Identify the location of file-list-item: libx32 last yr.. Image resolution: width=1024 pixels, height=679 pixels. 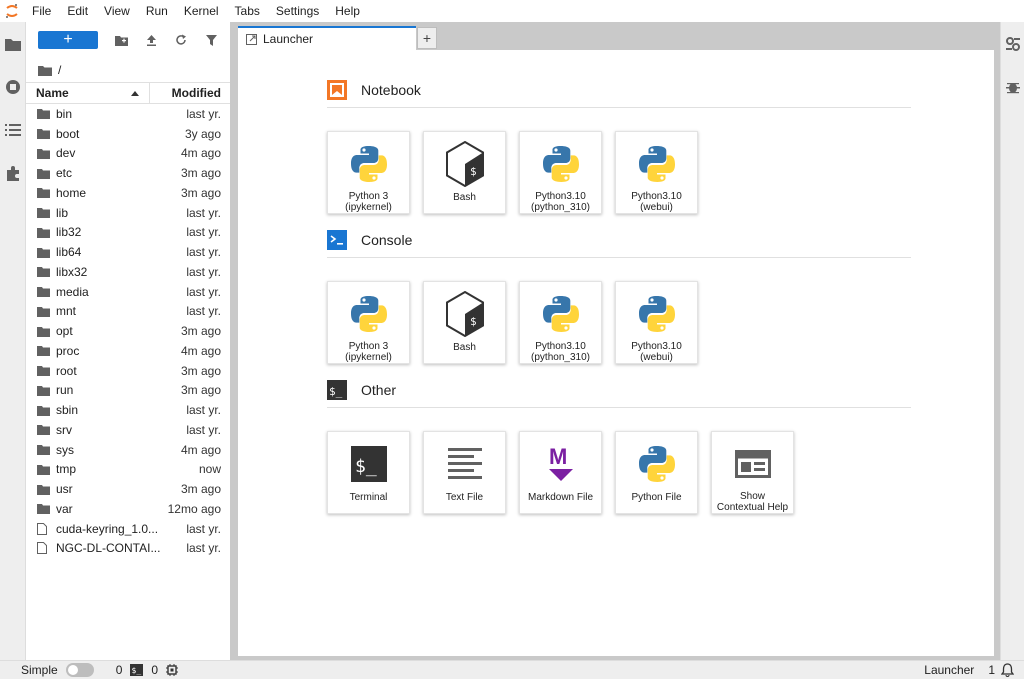
(128, 272).